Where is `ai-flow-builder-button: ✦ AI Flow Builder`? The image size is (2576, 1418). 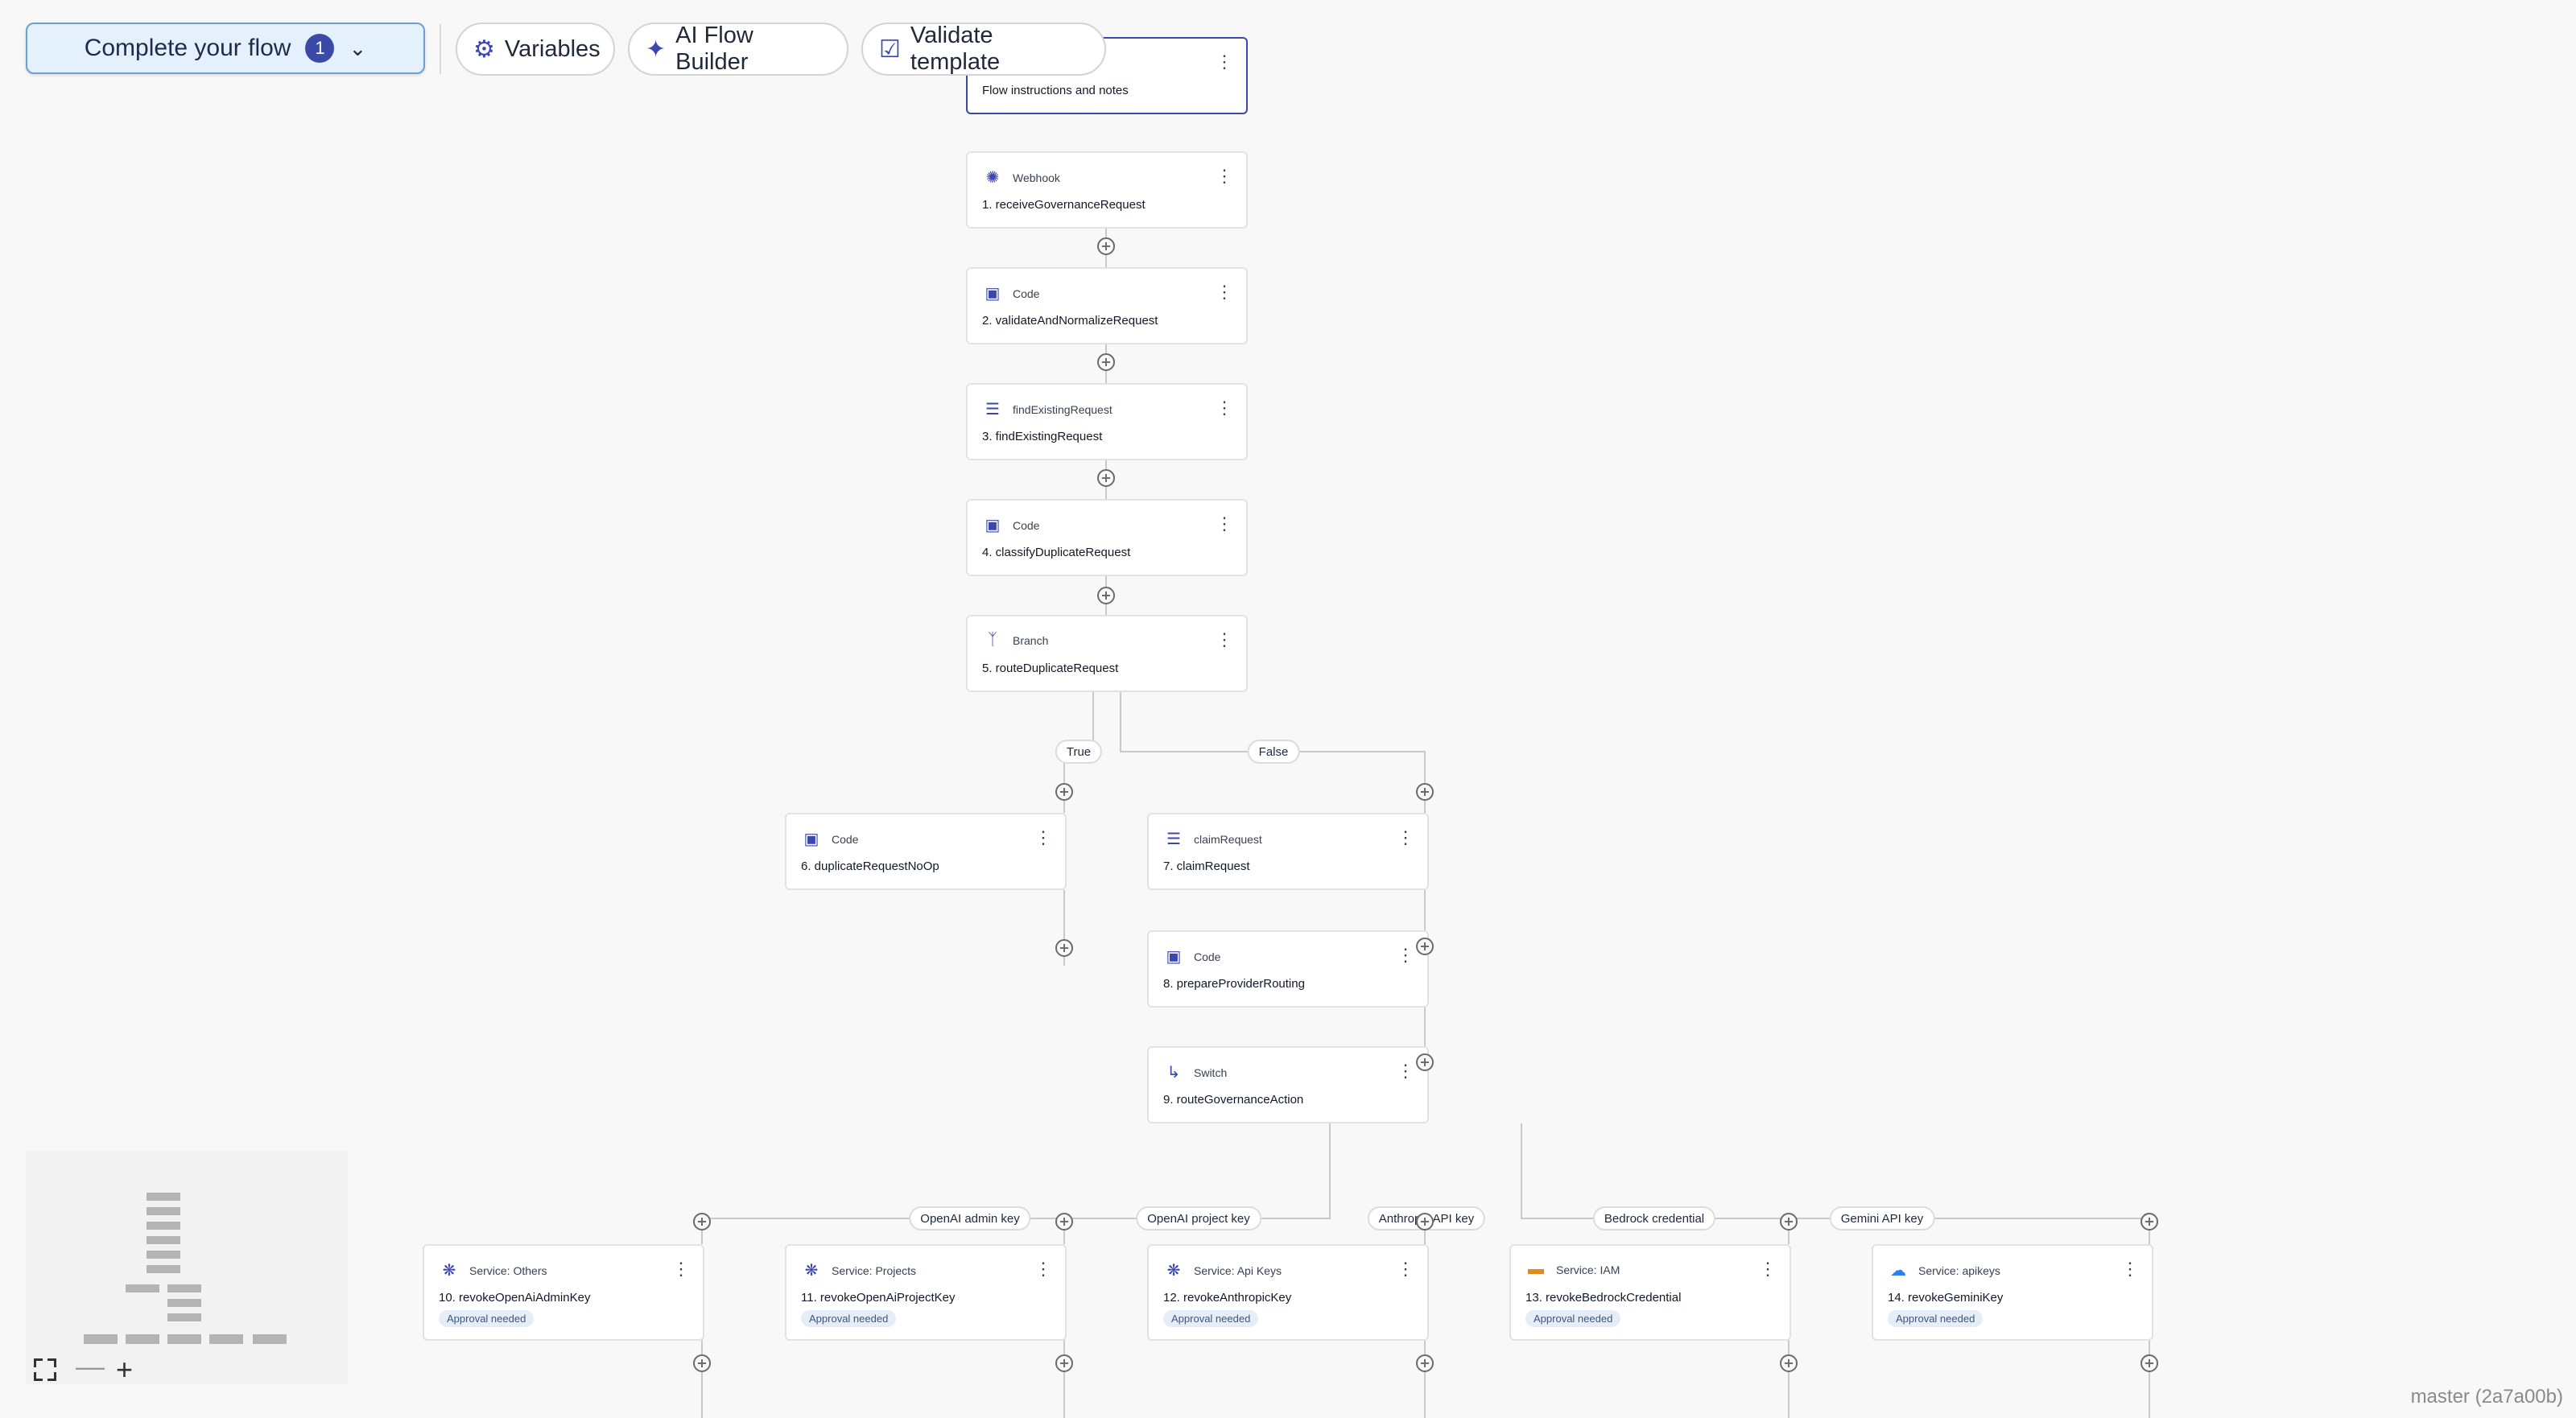
ai-flow-builder-button: ✦ AI Flow Builder is located at coordinates (738, 49).